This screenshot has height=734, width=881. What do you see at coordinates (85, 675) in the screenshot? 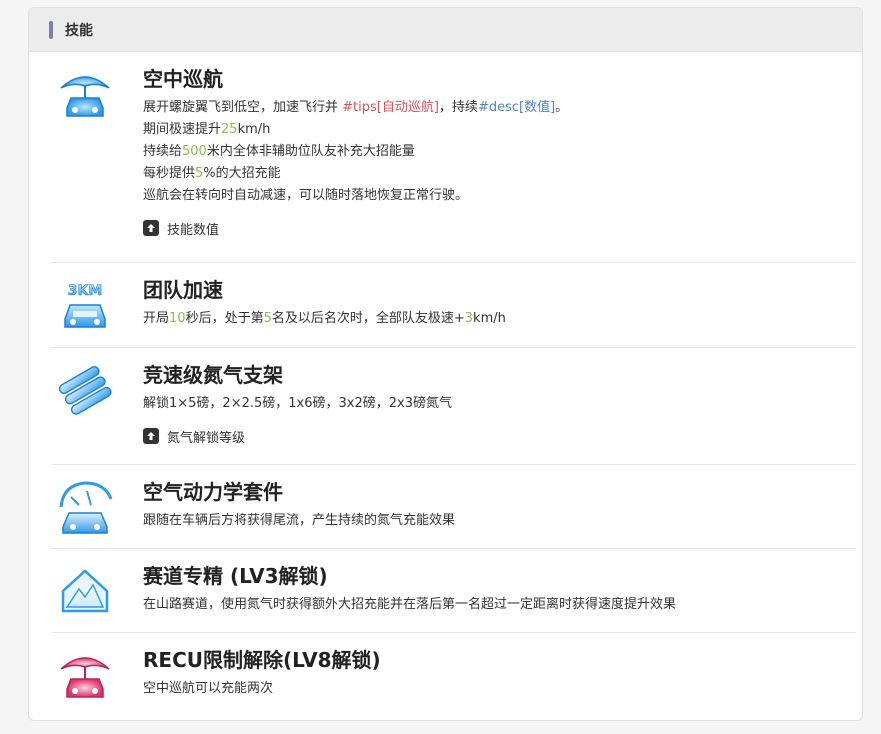
I see `helicopter-car-pink-icon` at bounding box center [85, 675].